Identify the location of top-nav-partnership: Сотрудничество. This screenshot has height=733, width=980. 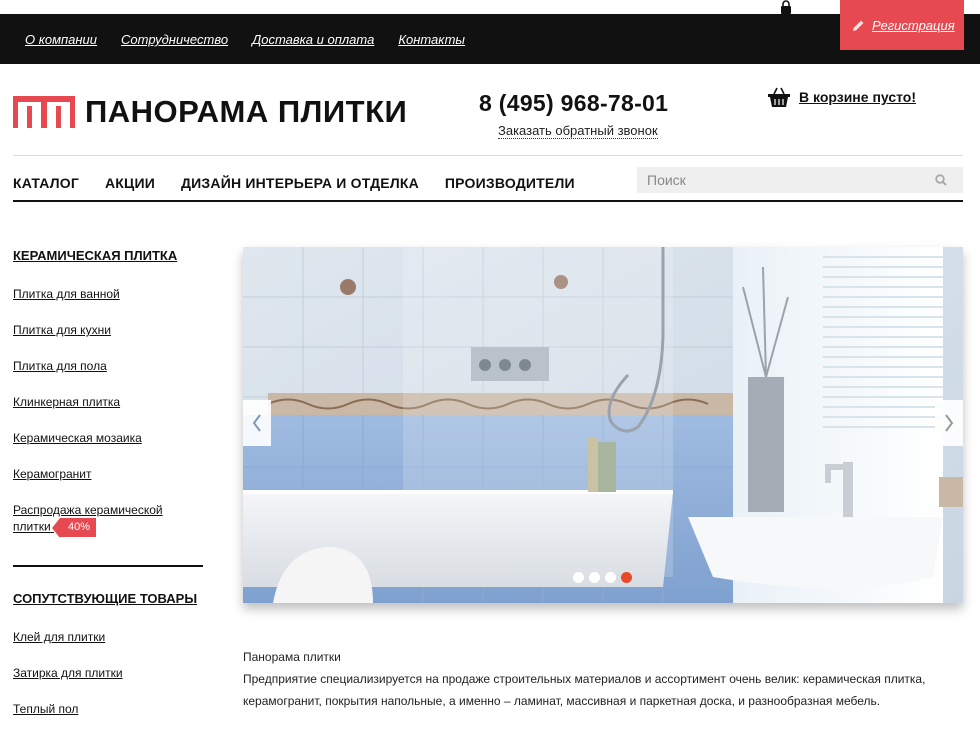
(174, 39).